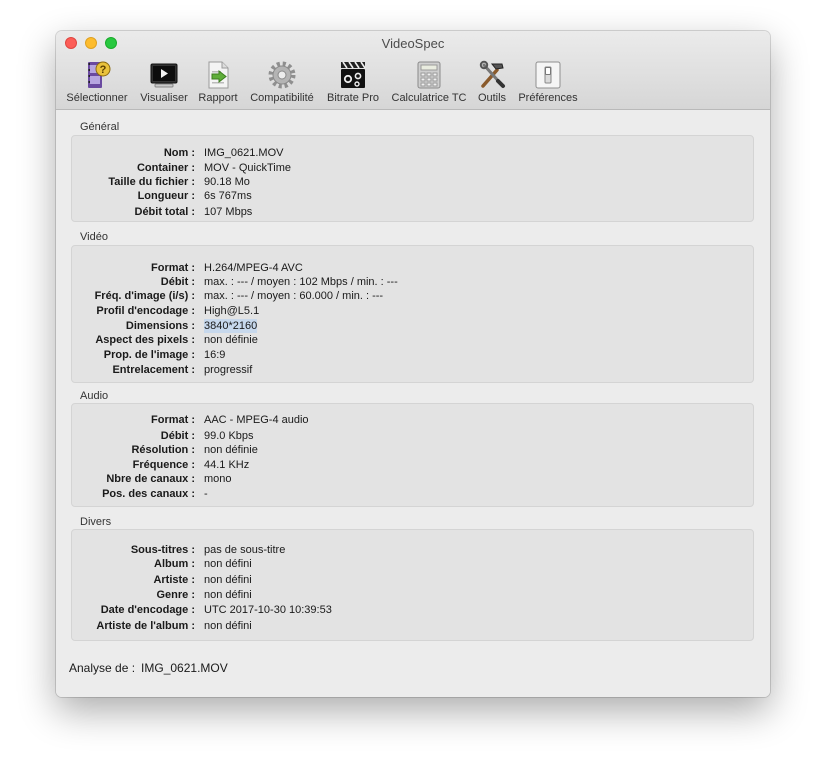 Image resolution: width=826 pixels, height=777 pixels. Describe the element at coordinates (412, 212) in the screenshot. I see `info-row: Débit total : 107 Mbps` at that location.